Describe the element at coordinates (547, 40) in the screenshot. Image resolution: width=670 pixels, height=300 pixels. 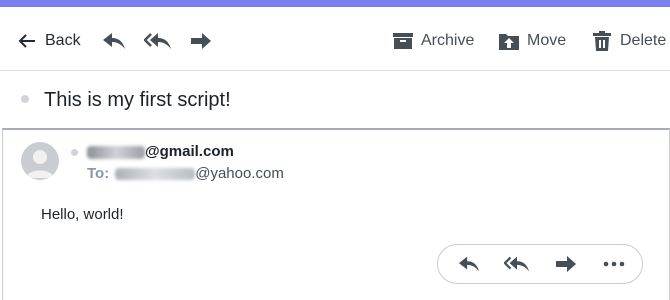
I see `move-label: Move` at that location.